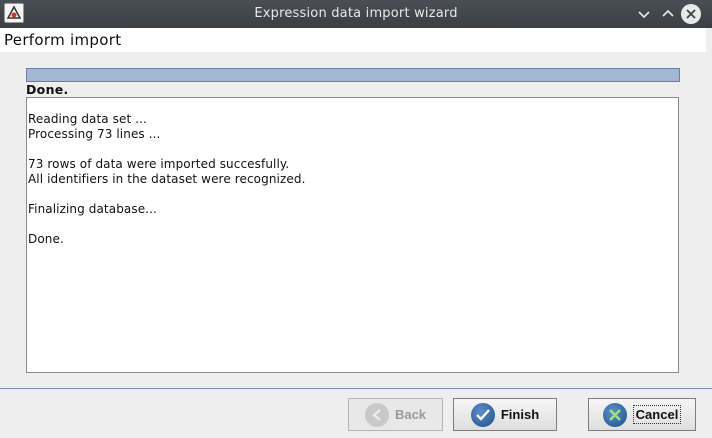 Image resolution: width=712 pixels, height=438 pixels. Describe the element at coordinates (376, 414) in the screenshot. I see `back-arrow-icon` at that location.